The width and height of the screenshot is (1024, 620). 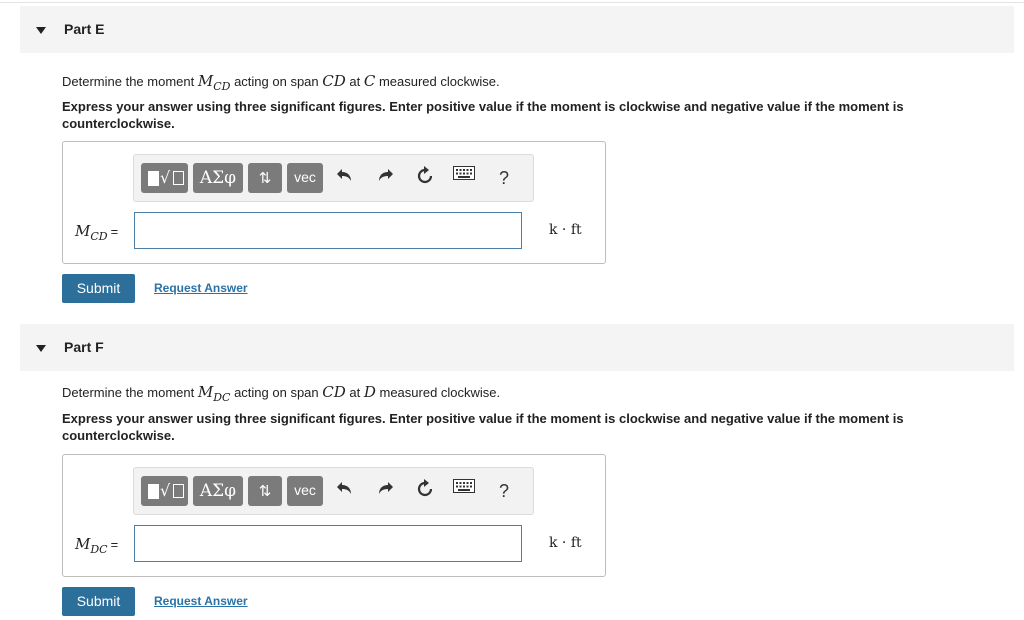 What do you see at coordinates (334, 515) in the screenshot?
I see `answer-box: √ ΑΣφ ⇅ vec ? MDC = k · ft` at bounding box center [334, 515].